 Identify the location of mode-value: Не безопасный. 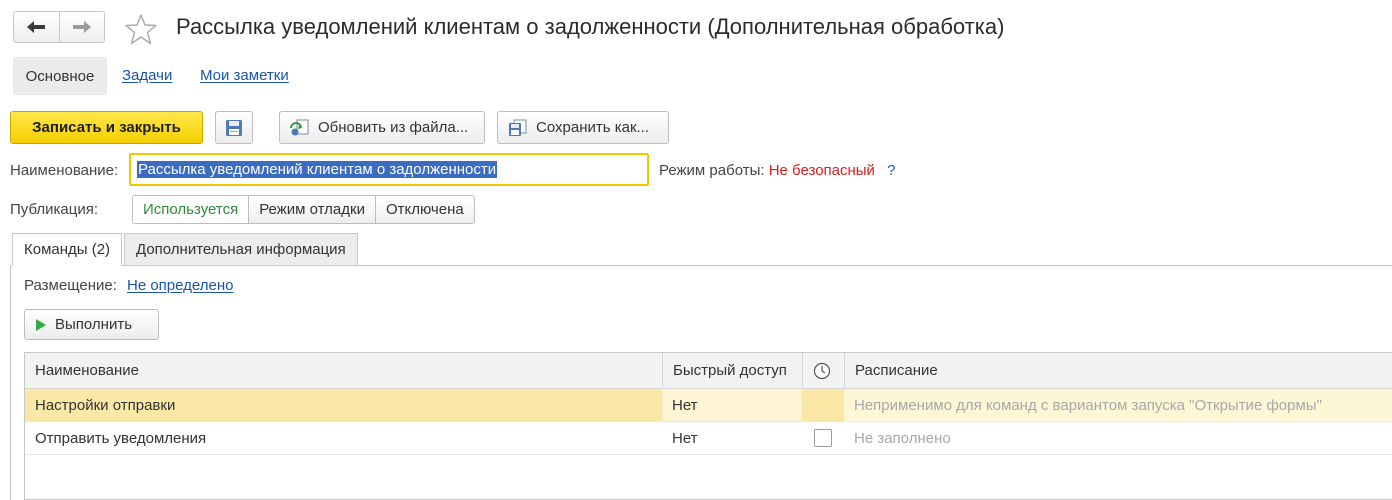
(822, 170).